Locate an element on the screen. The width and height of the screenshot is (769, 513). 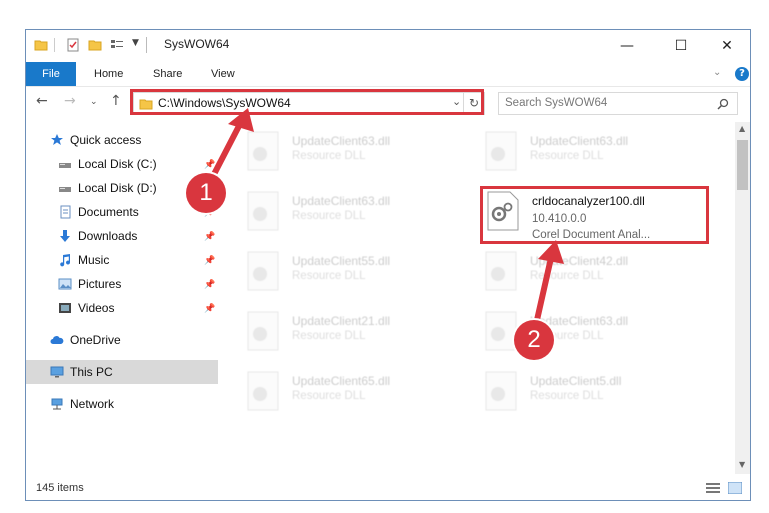
search-input: Search SysWOW64 is located at coordinates (618, 103).